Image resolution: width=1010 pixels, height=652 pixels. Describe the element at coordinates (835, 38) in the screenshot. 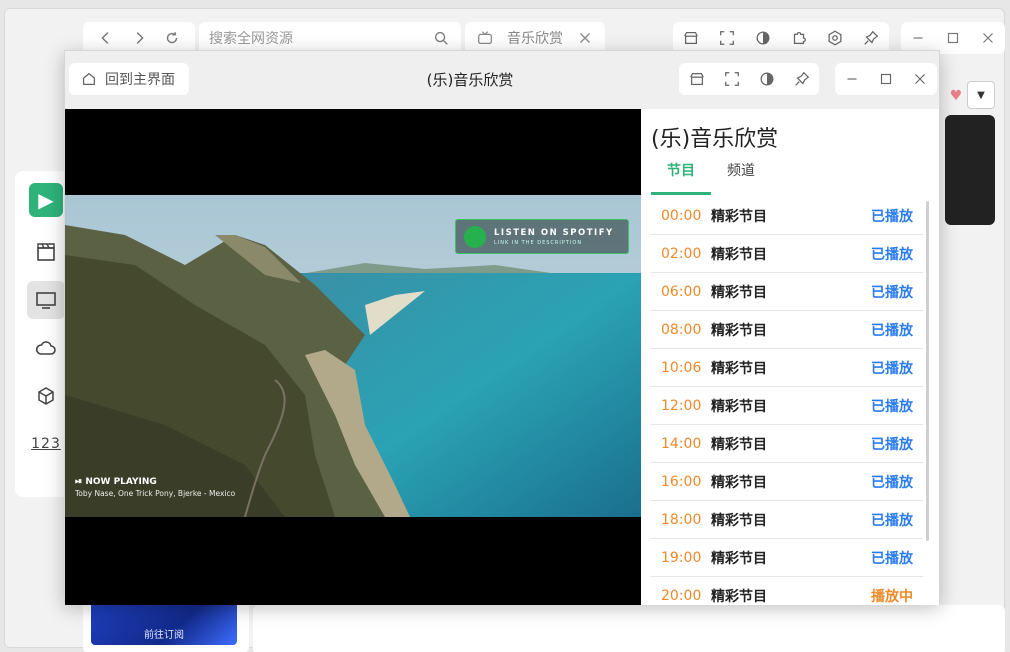

I see `settings-icon` at that location.